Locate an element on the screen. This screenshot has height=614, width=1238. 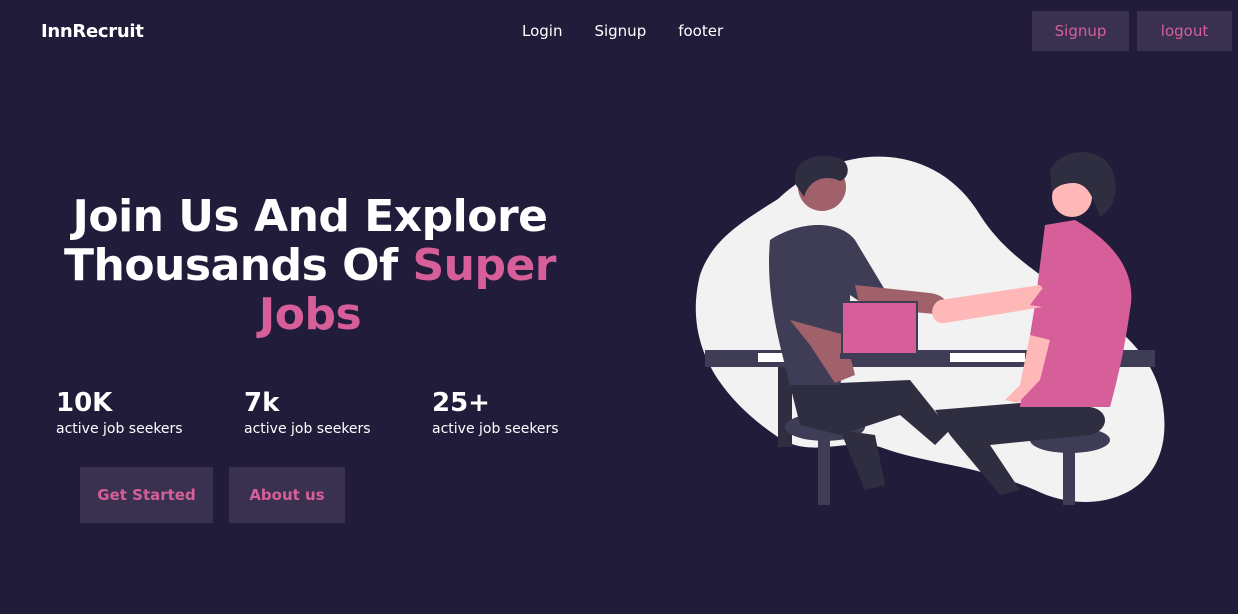
stat-job-seekers-2: 7k active job seekers is located at coordinates (307, 413).